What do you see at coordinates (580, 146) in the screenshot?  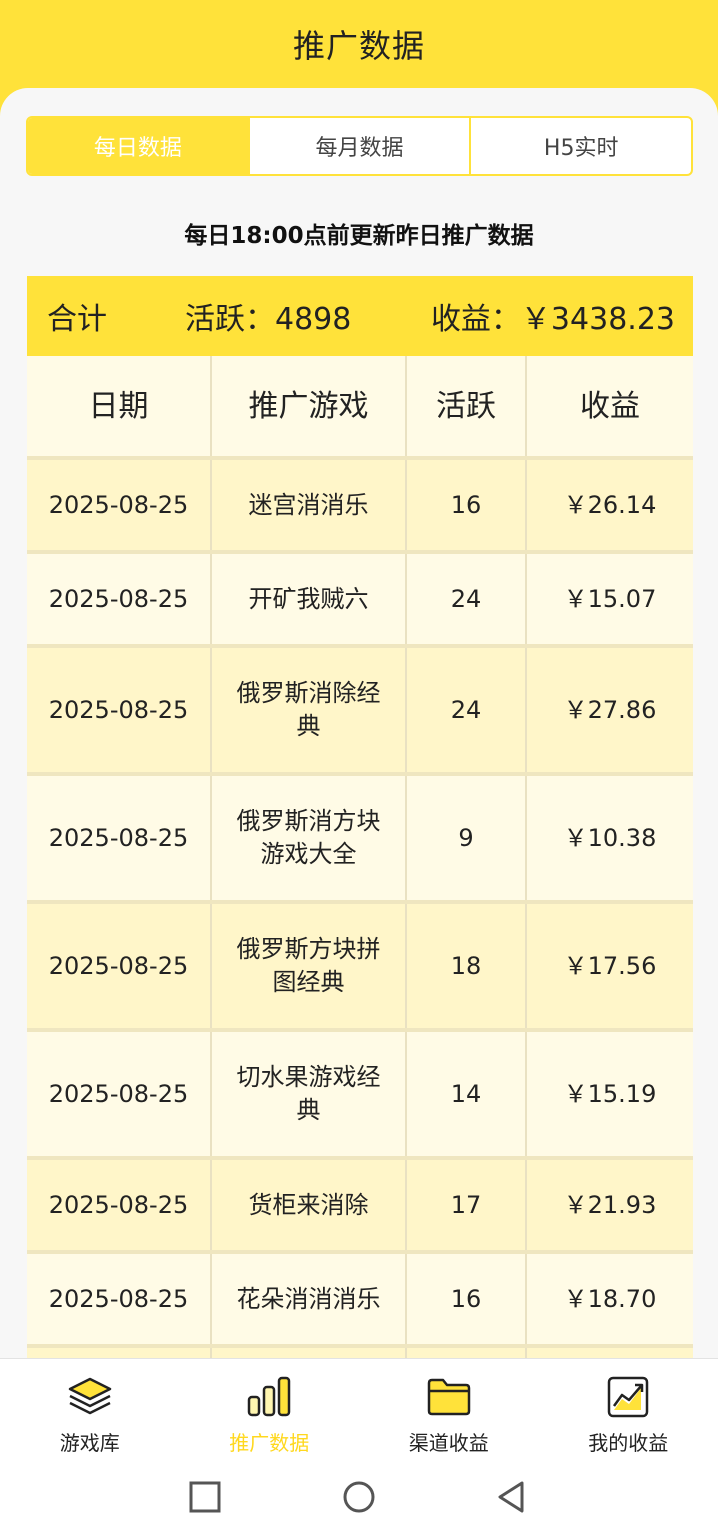 I see `tab-h5-realtime: H5实时` at bounding box center [580, 146].